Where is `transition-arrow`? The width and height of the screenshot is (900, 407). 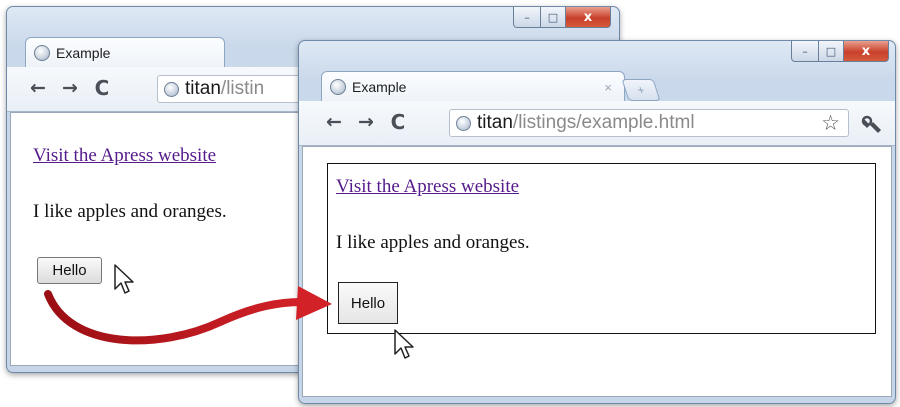 transition-arrow is located at coordinates (188, 315).